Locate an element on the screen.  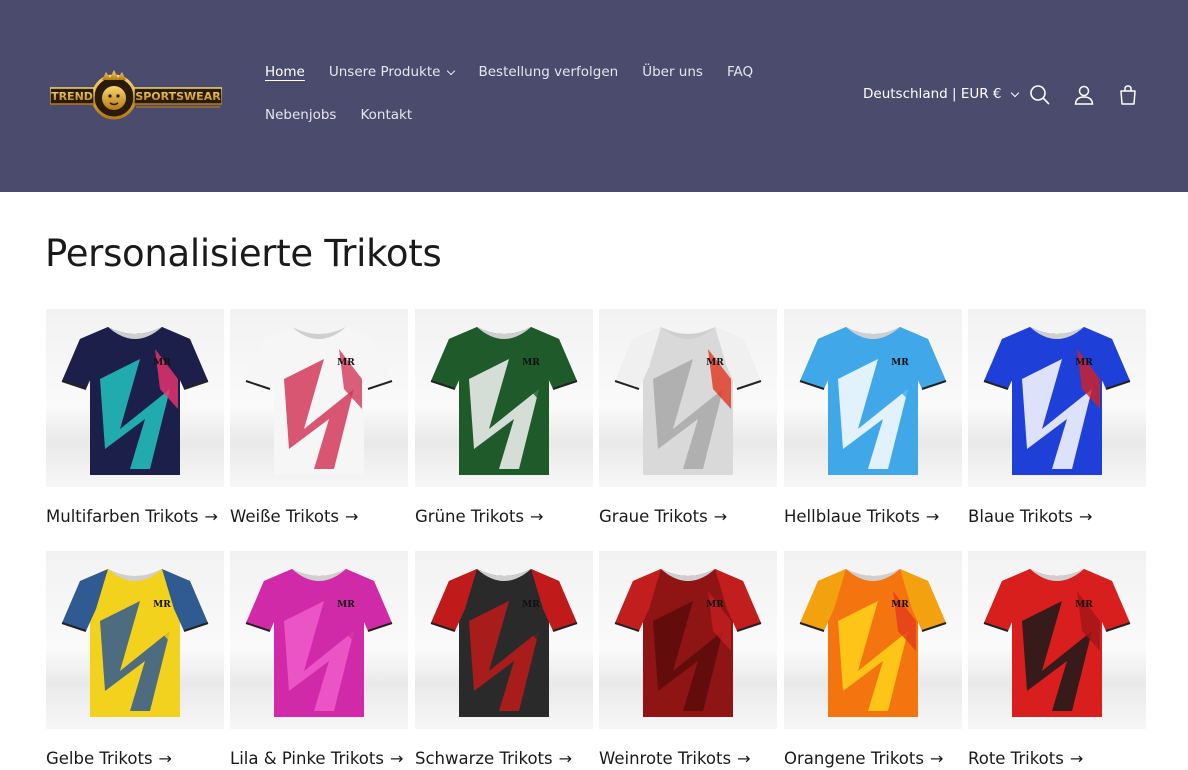
collection-card: MR Orangene Trikots → is located at coordinates (873, 659).